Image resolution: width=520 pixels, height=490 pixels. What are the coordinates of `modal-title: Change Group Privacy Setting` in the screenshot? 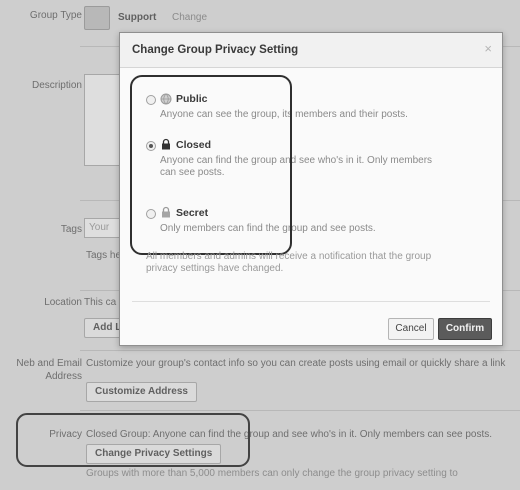 It's located at (215, 50).